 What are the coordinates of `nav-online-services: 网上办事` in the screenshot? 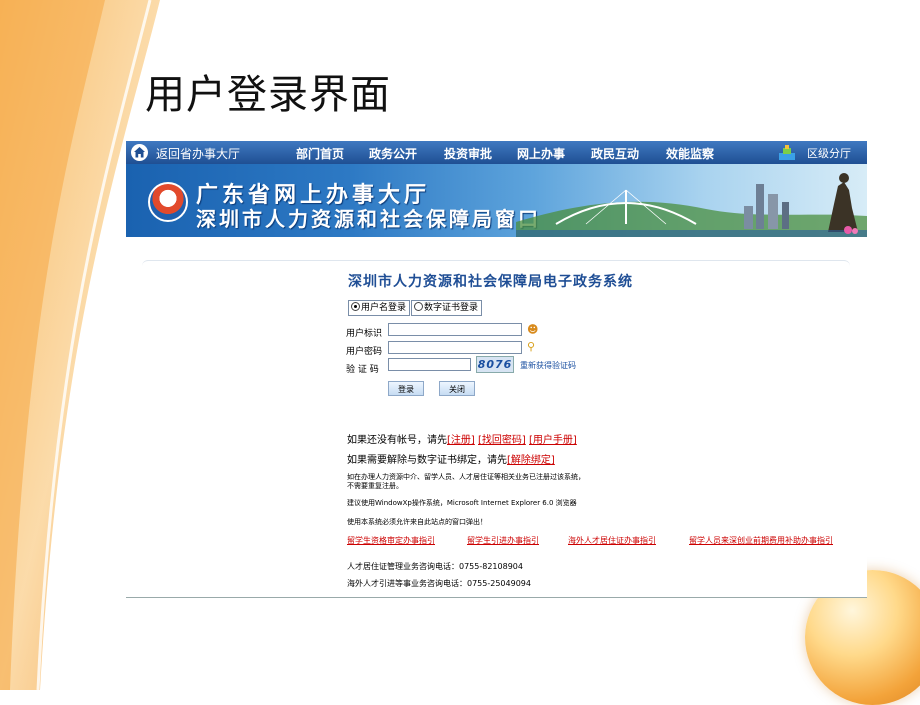 It's located at (541, 153).